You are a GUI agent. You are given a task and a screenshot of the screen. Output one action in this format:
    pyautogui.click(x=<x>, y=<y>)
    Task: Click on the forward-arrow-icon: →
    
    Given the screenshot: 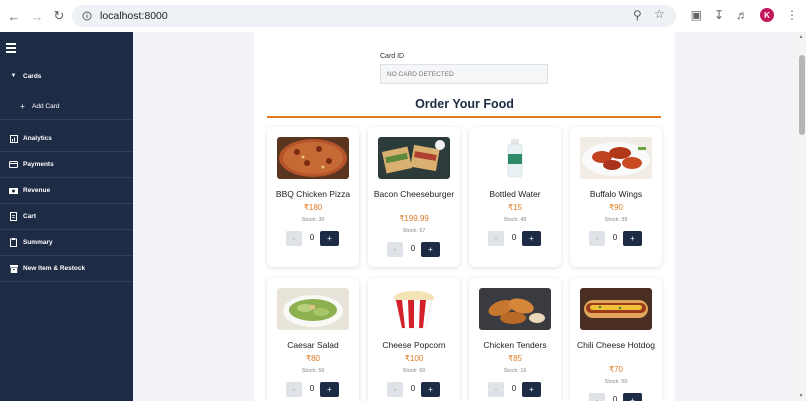 What is the action you would take?
    pyautogui.click(x=37, y=16)
    